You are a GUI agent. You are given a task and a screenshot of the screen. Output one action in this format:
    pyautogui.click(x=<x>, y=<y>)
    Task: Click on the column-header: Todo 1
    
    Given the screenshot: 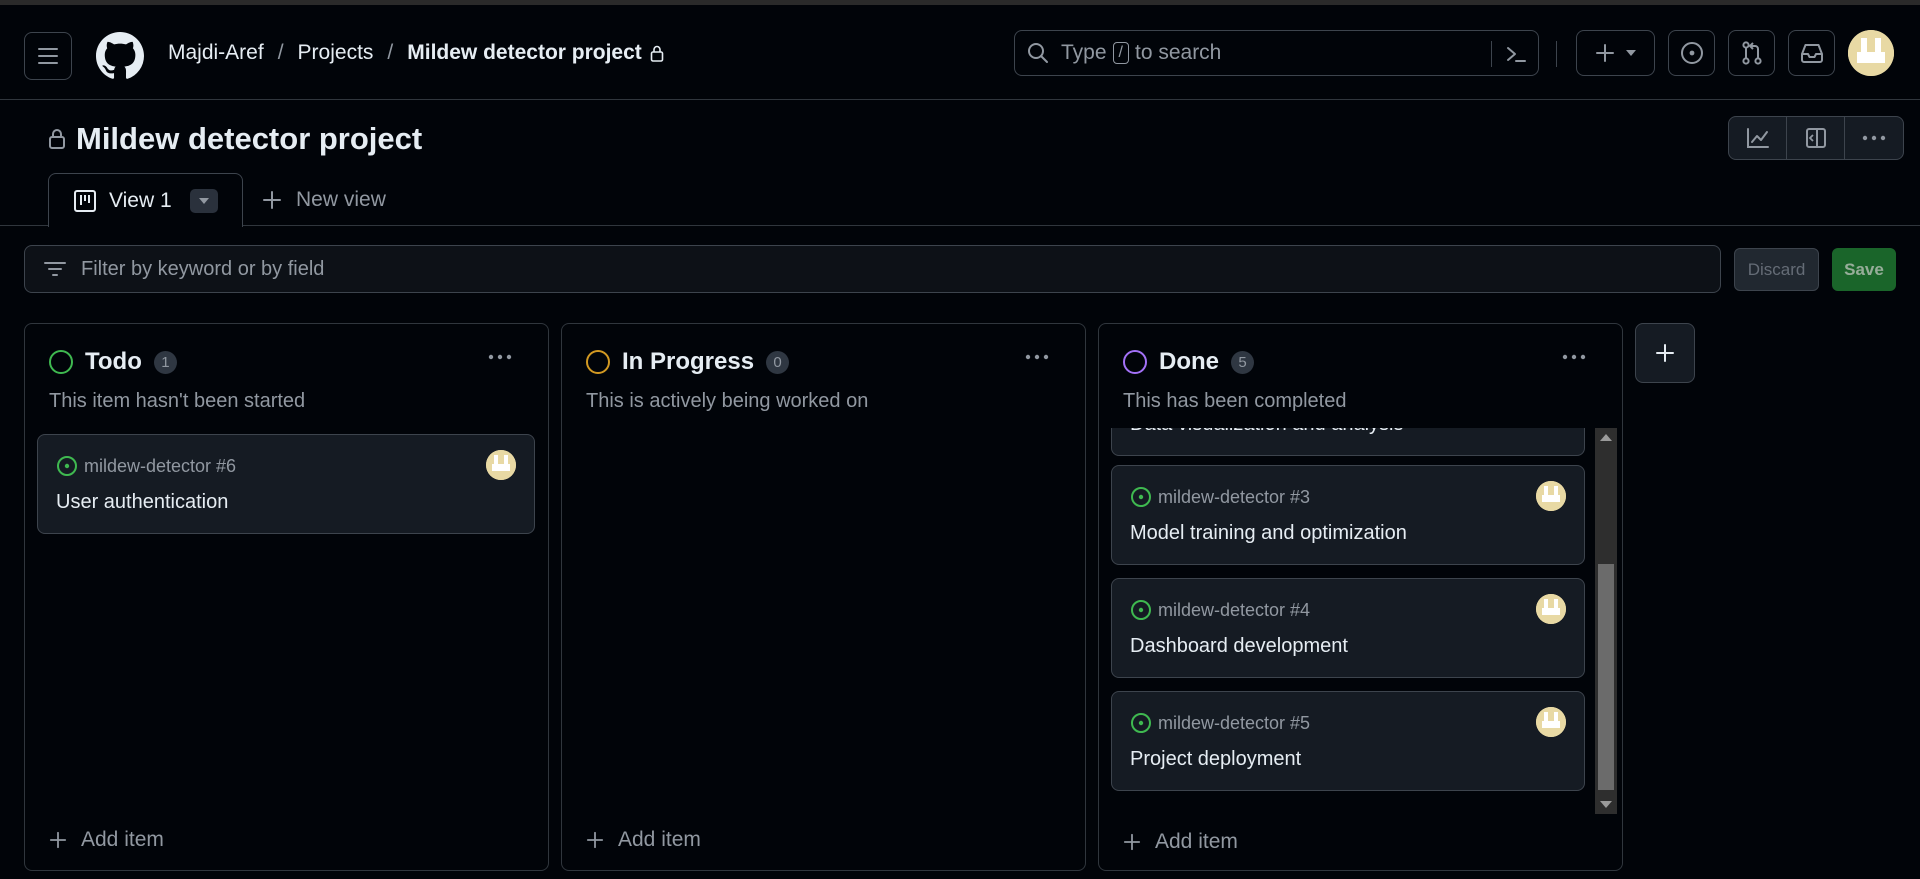 What is the action you would take?
    pyautogui.click(x=113, y=362)
    